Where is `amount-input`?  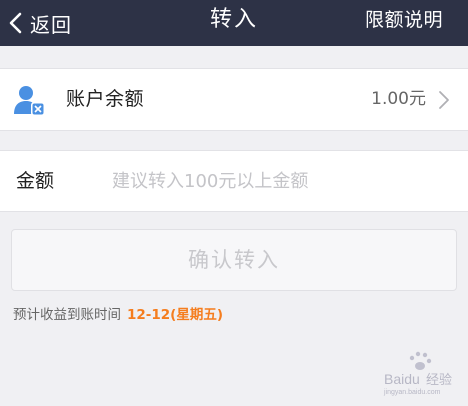
amount-input is located at coordinates (282, 181).